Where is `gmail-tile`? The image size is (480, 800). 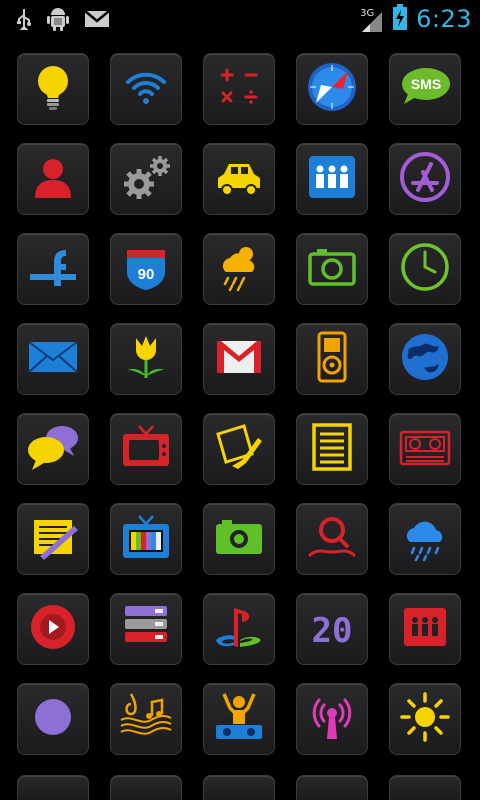 gmail-tile is located at coordinates (239, 359).